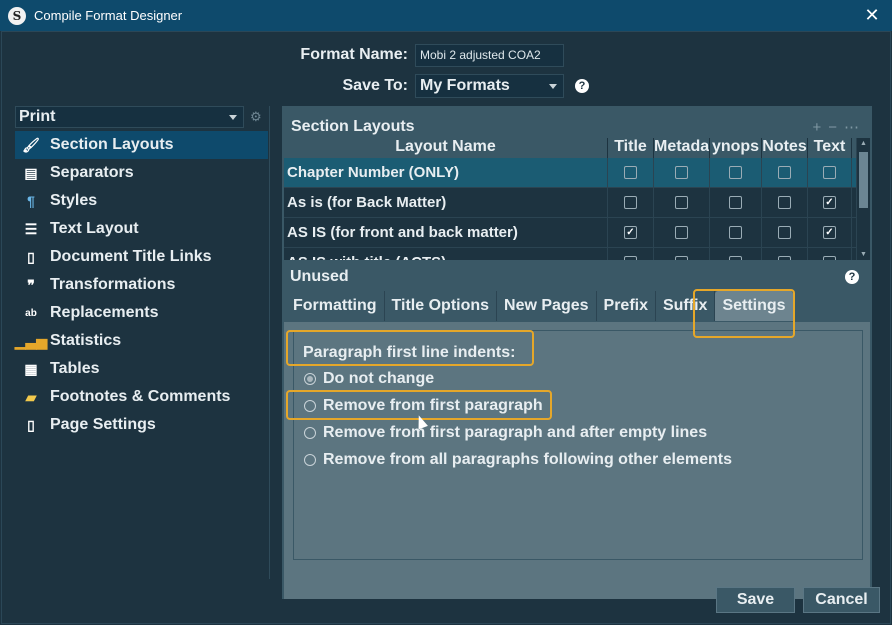  What do you see at coordinates (441, 306) in the screenshot?
I see `tab-title-options: Title Options` at bounding box center [441, 306].